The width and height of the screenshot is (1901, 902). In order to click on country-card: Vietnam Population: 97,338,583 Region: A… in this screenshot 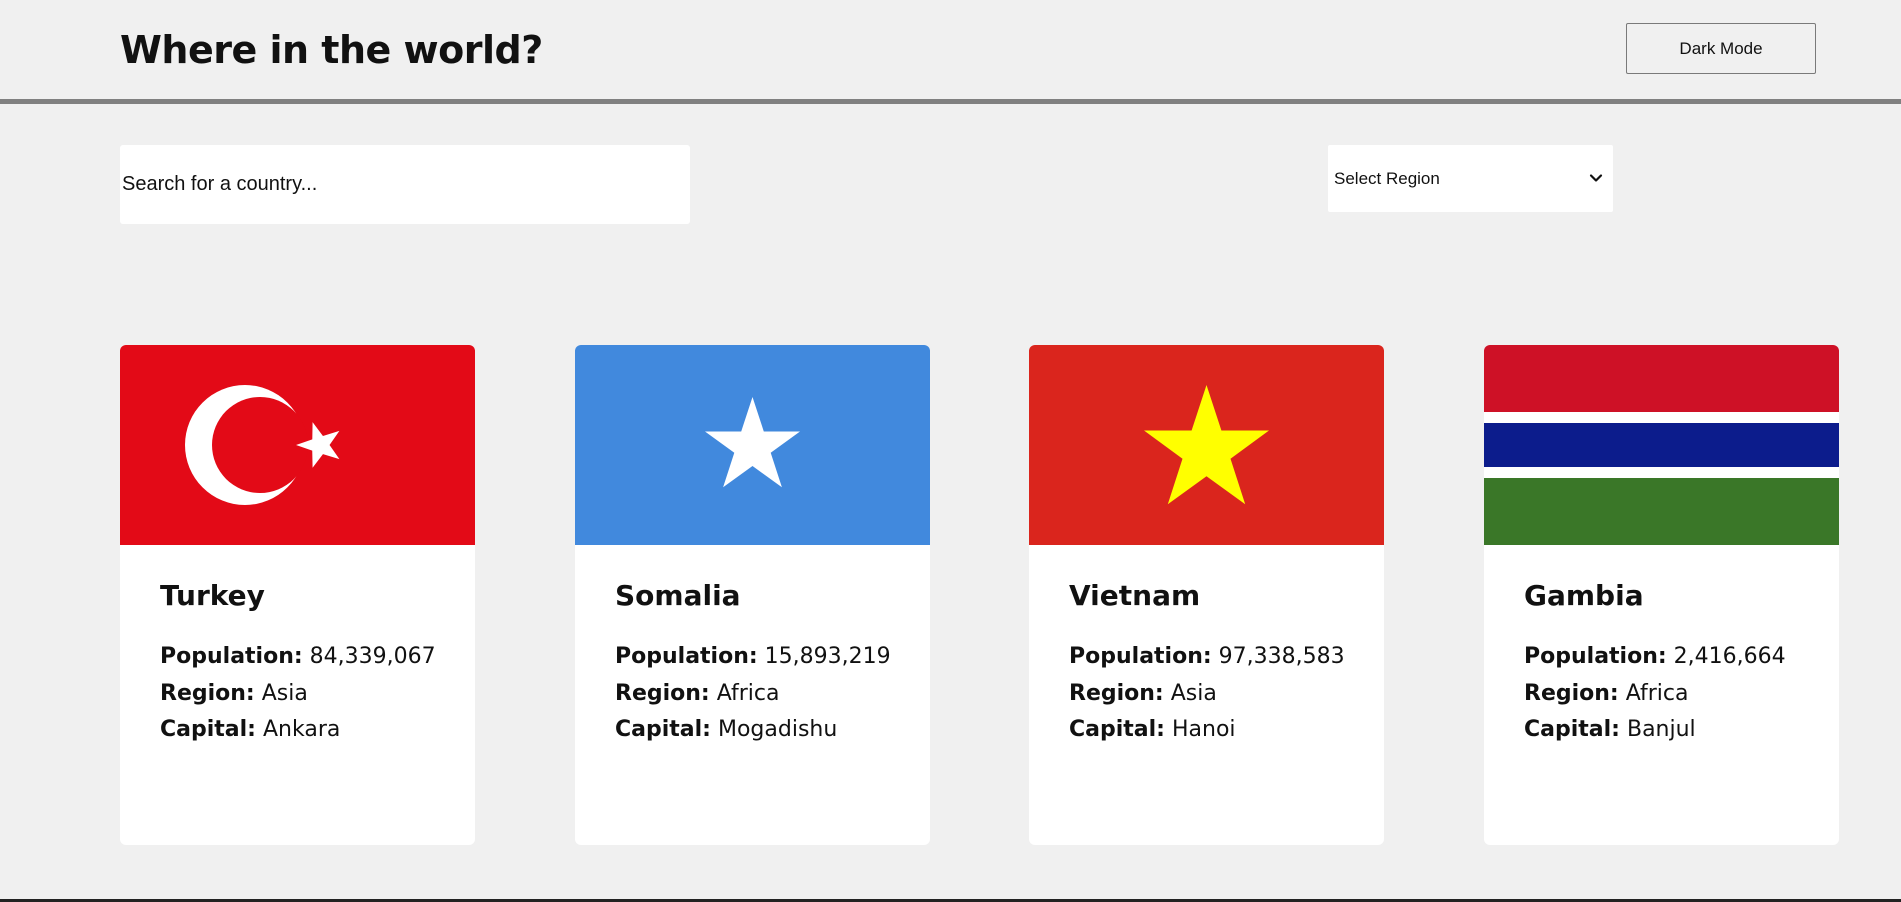, I will do `click(1206, 595)`.